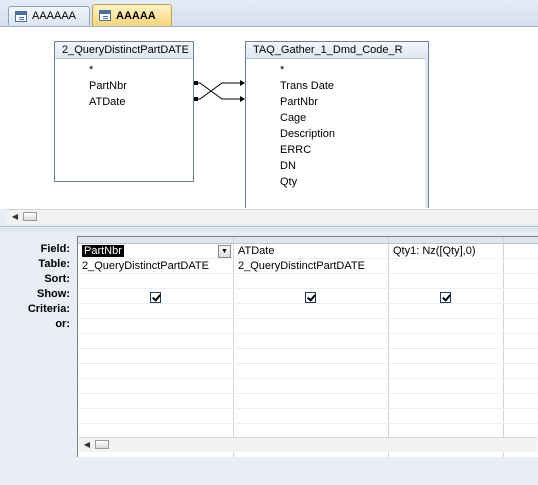 This screenshot has height=485, width=538. Describe the element at coordinates (337, 50) in the screenshot. I see `table-title: TAQ_Gather_1_Dmd_Code_R` at that location.